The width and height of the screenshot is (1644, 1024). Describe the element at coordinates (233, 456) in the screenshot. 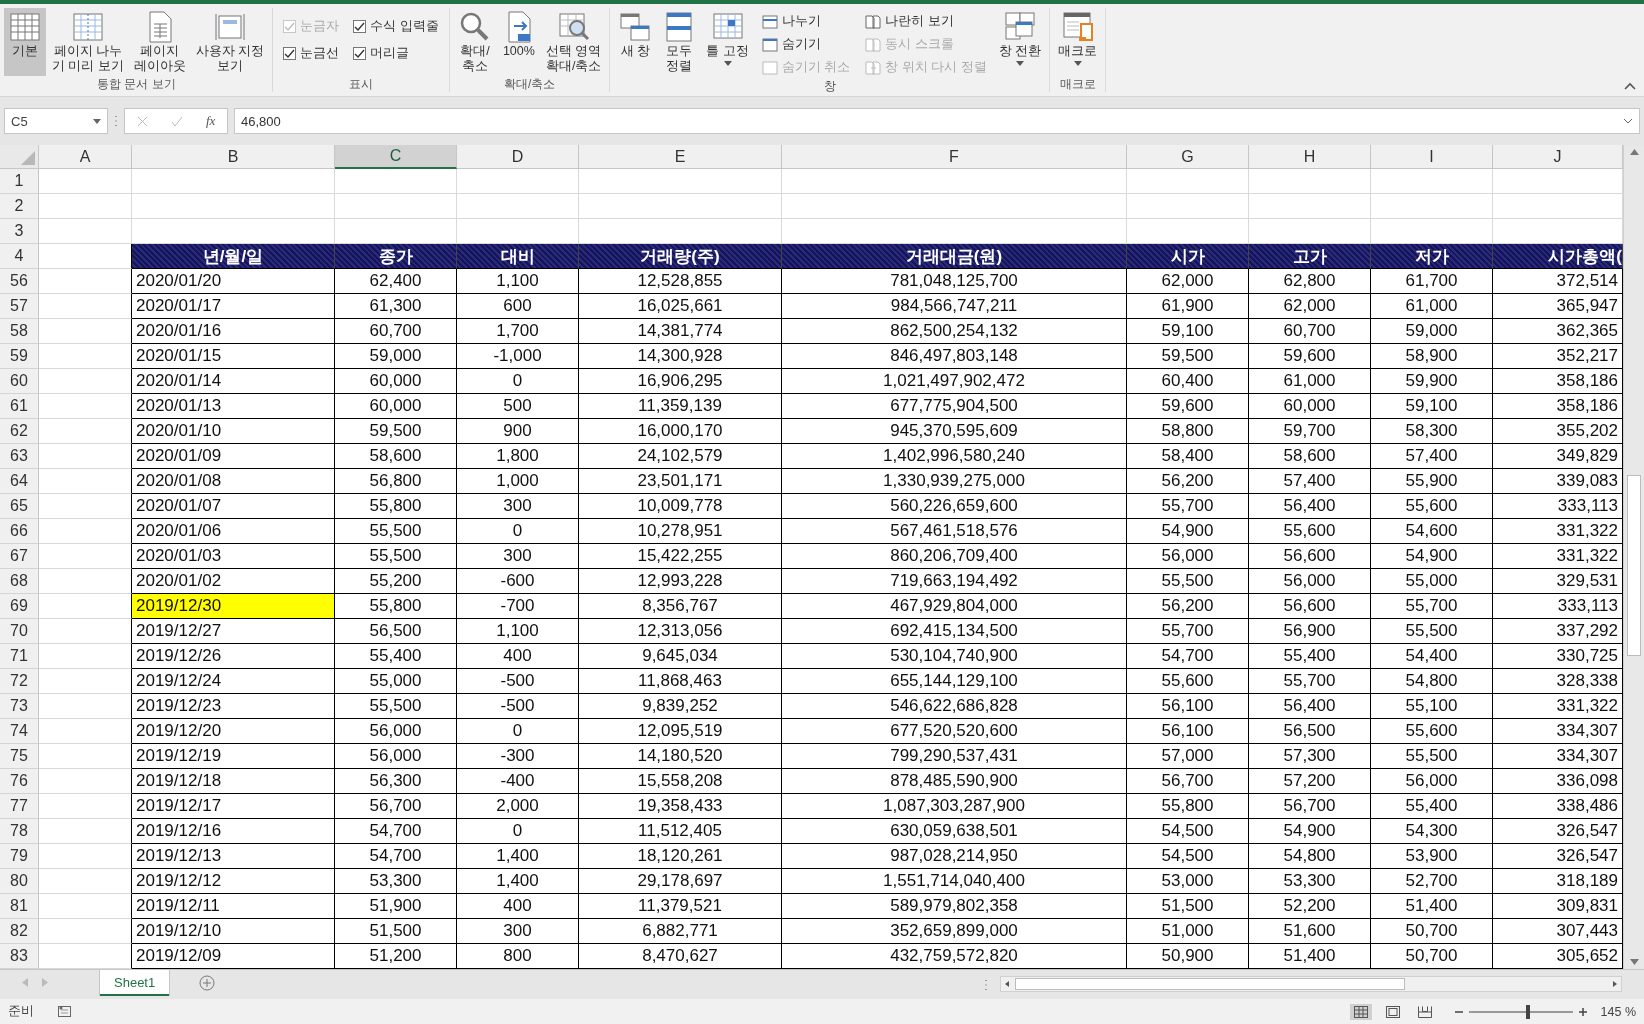

I see `table-cell: 2020/01/09` at that location.